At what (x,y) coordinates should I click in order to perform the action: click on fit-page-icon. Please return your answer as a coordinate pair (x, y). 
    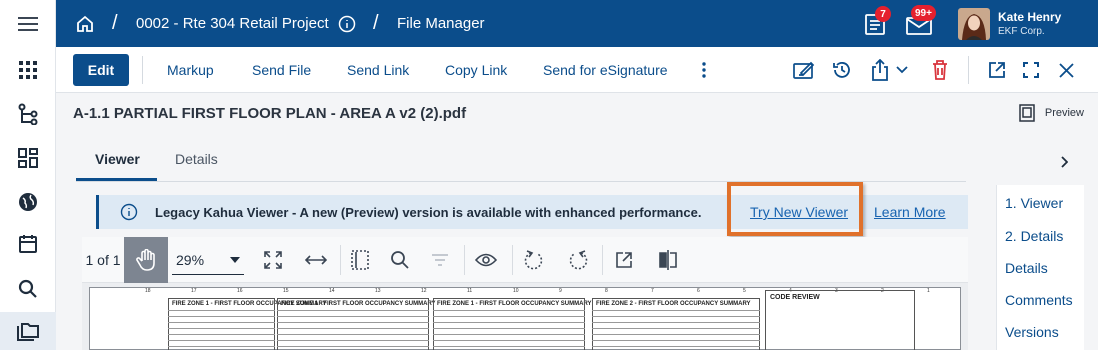
    Looking at the image, I should click on (273, 260).